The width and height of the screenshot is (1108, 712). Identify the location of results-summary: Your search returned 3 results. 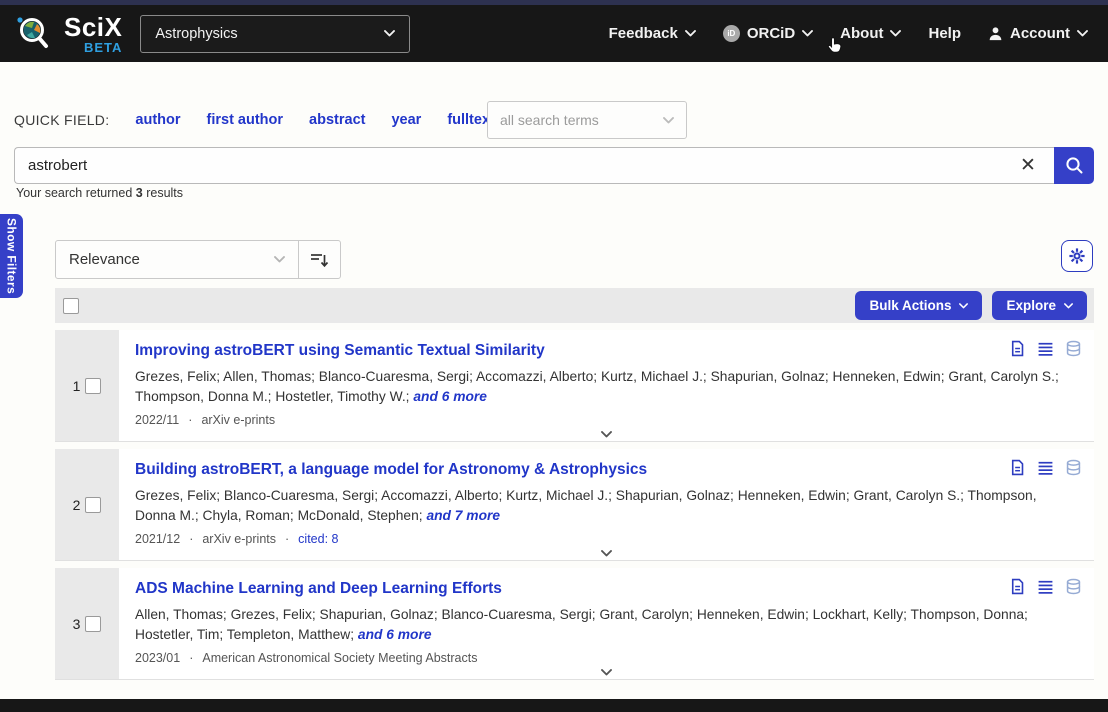
(100, 193).